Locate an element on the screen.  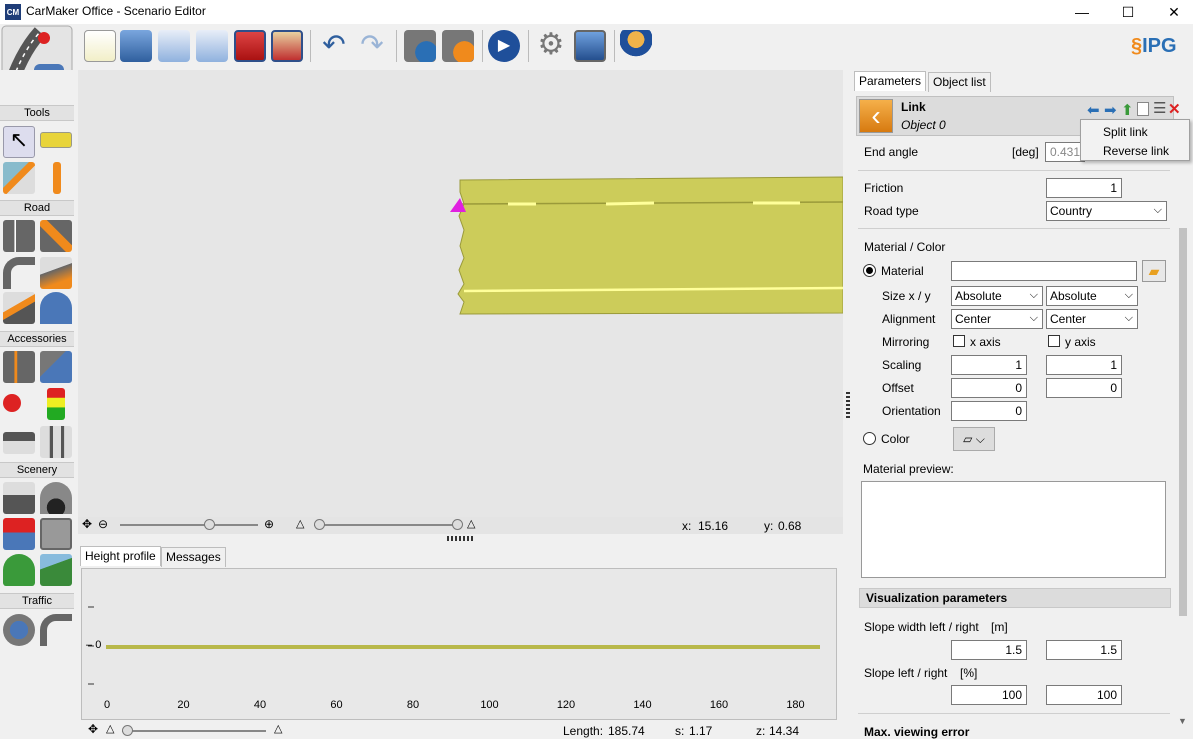
slope-width-left-field: 1.5 is located at coordinates (989, 650).